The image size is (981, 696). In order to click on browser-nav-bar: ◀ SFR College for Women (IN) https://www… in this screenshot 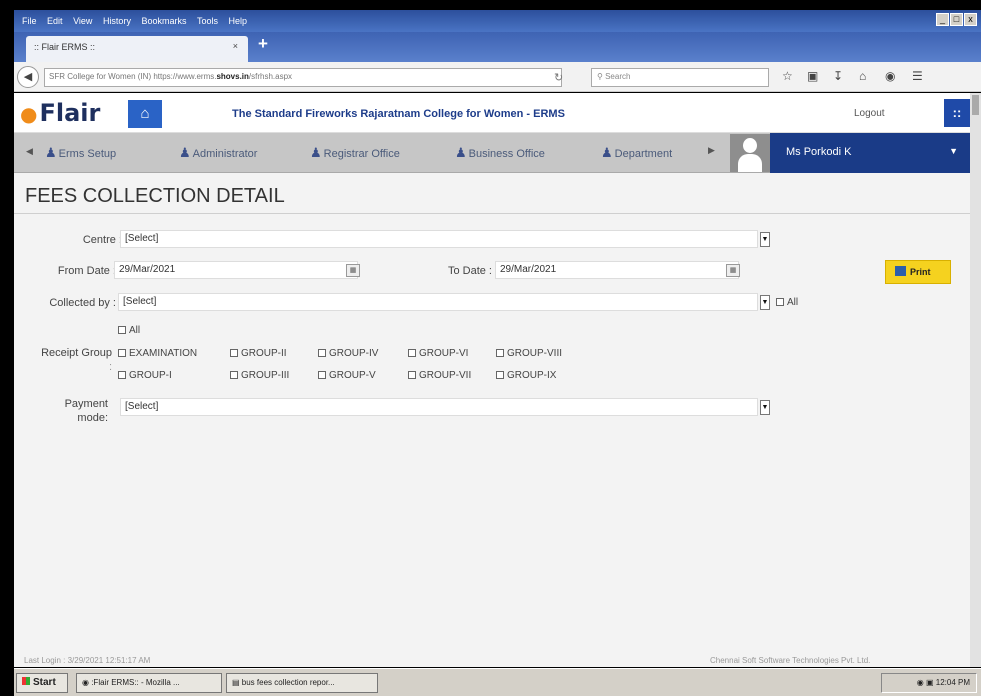, I will do `click(497, 77)`.